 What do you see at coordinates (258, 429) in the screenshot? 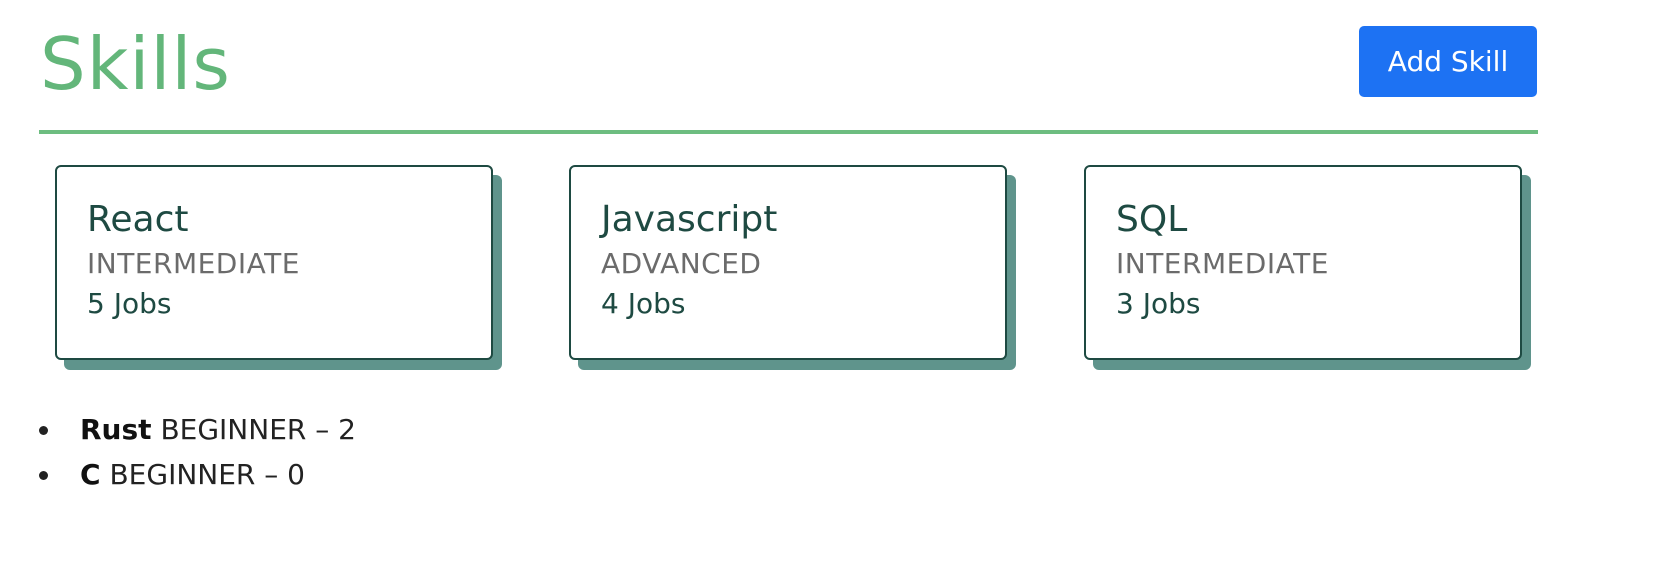
I see `list-item-detail: BEGINNER – 2` at bounding box center [258, 429].